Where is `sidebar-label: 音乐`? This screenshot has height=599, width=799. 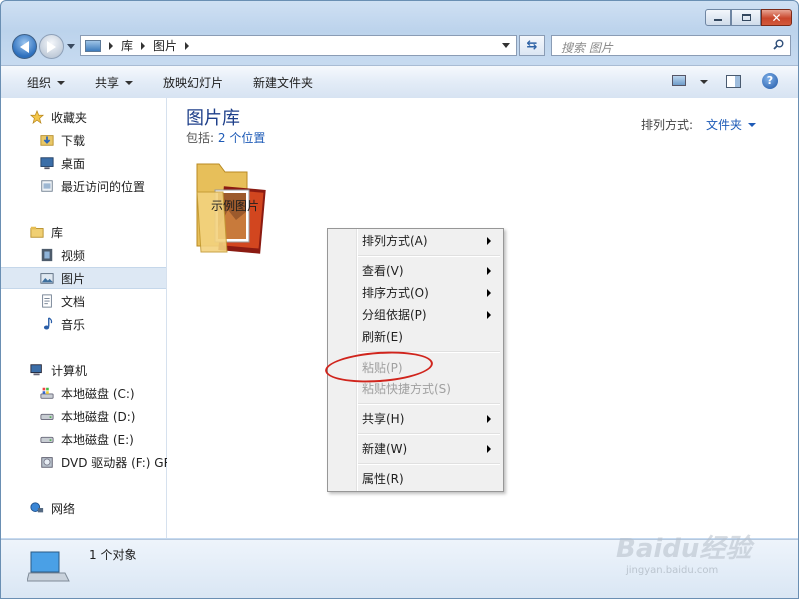 sidebar-label: 音乐 is located at coordinates (73, 324).